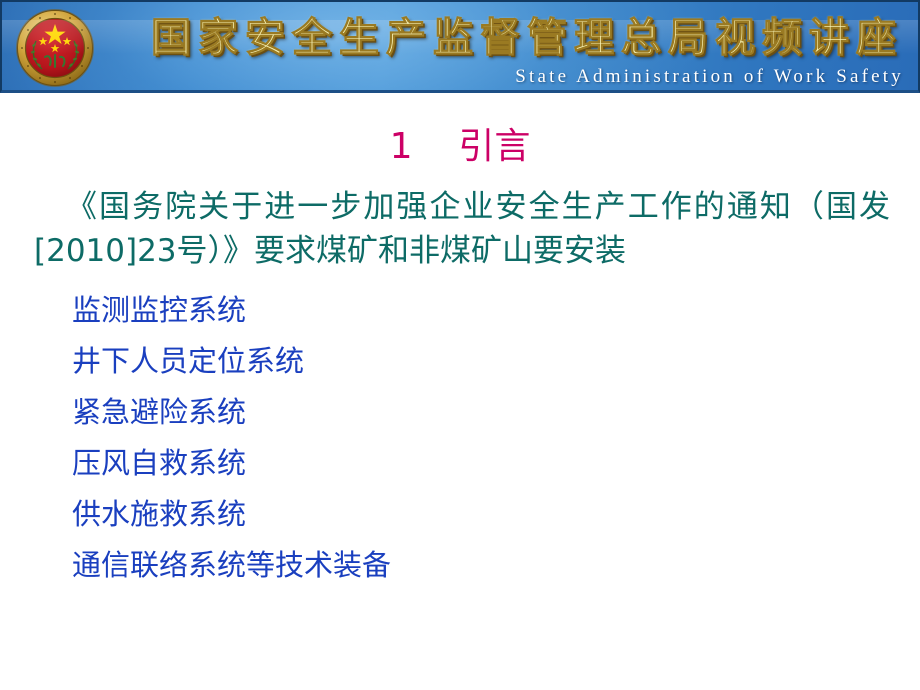 The width and height of the screenshot is (920, 690). I want to click on list-item: 井下人员定位系统, so click(188, 361).